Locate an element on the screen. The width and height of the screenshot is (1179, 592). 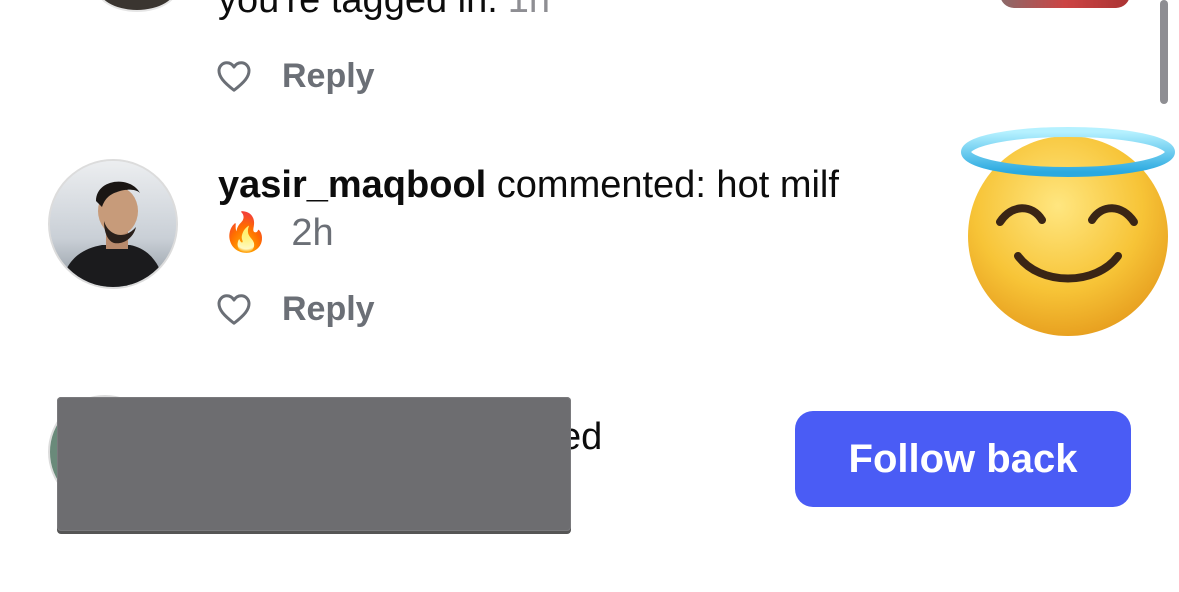
comment-text: yasir_maqbool commented: hot milf is located at coordinates (578, 185).